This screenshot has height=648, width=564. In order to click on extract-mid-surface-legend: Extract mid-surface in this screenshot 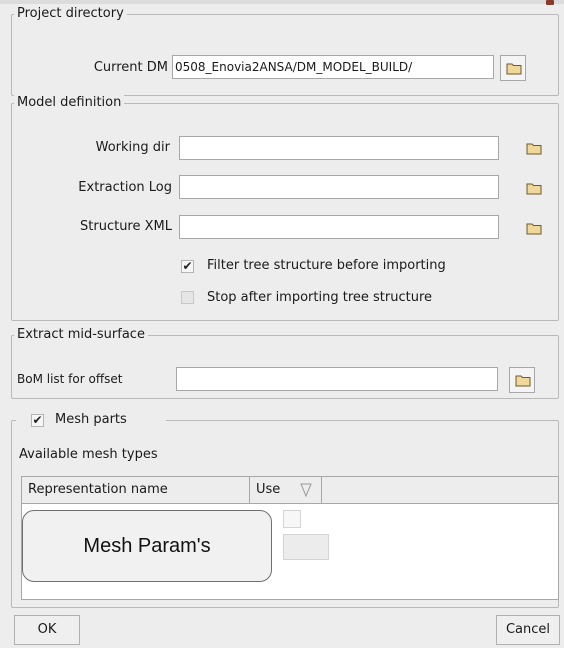, I will do `click(81, 335)`.